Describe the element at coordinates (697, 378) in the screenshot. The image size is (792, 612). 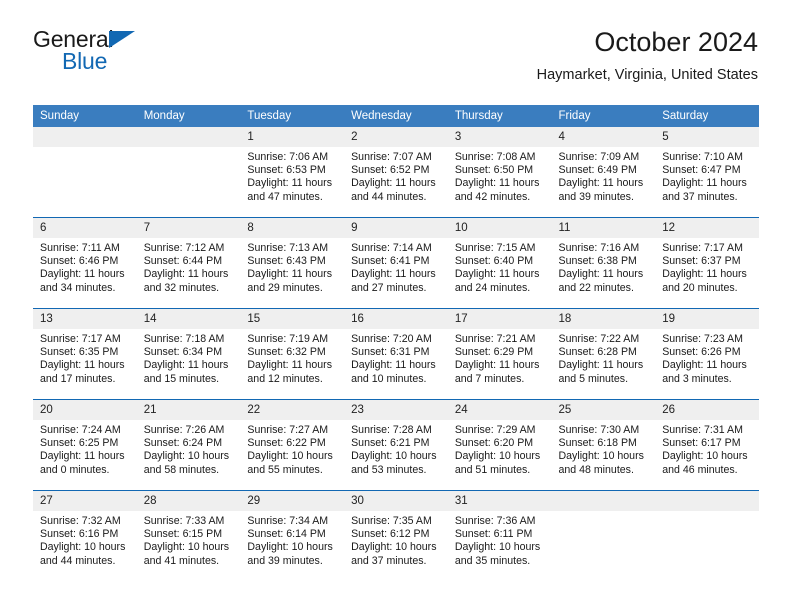
I see `daylight-text-line2: and 3 minutes.` at that location.